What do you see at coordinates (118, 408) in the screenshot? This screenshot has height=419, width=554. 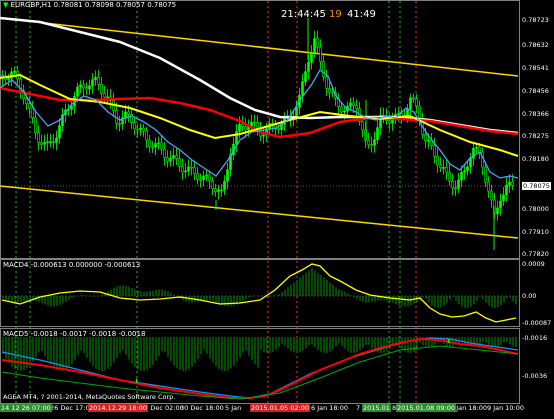 I see `time-axis-highlight-label: 2014.12.29 18:00` at bounding box center [118, 408].